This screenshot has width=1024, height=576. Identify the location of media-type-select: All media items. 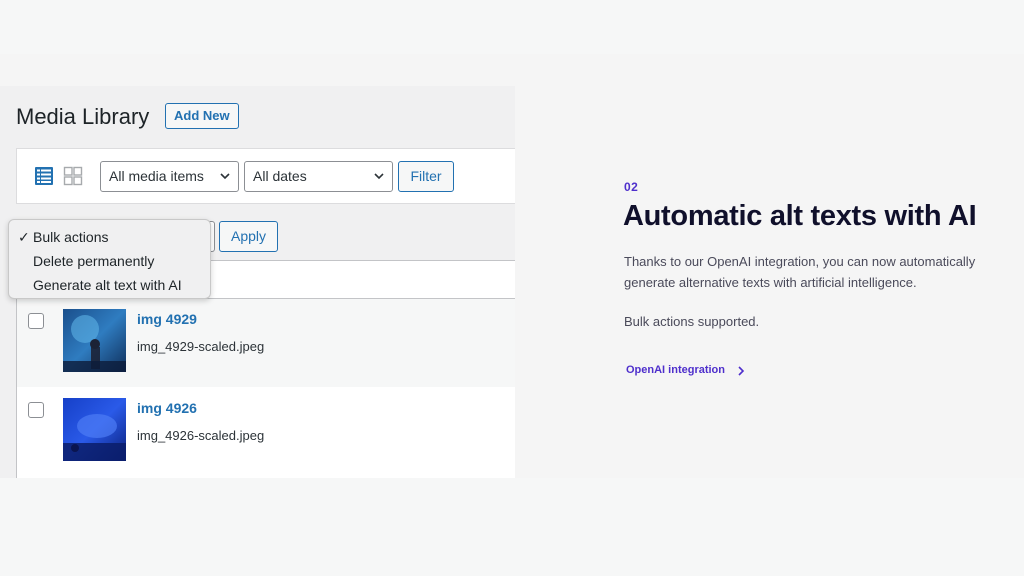
(169, 176).